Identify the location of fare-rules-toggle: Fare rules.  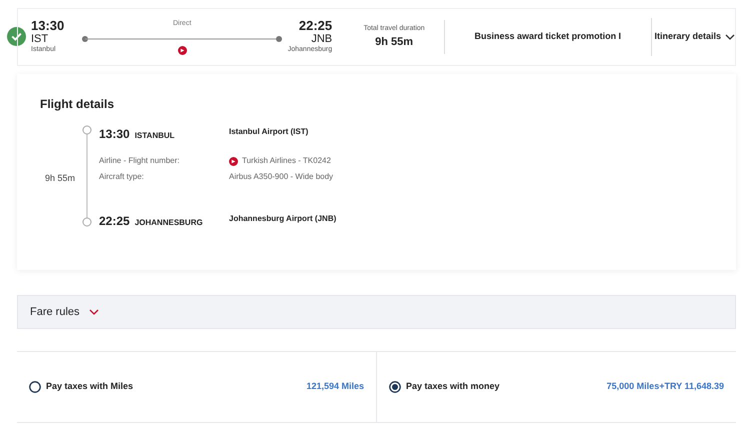
(376, 312).